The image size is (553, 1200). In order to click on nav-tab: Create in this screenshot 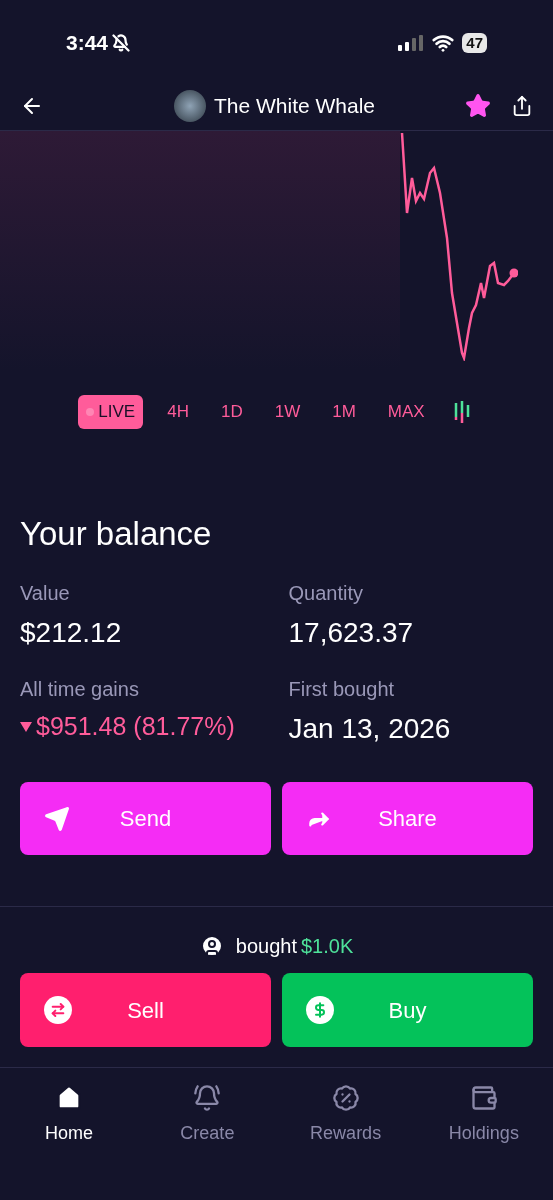, I will do `click(207, 1115)`.